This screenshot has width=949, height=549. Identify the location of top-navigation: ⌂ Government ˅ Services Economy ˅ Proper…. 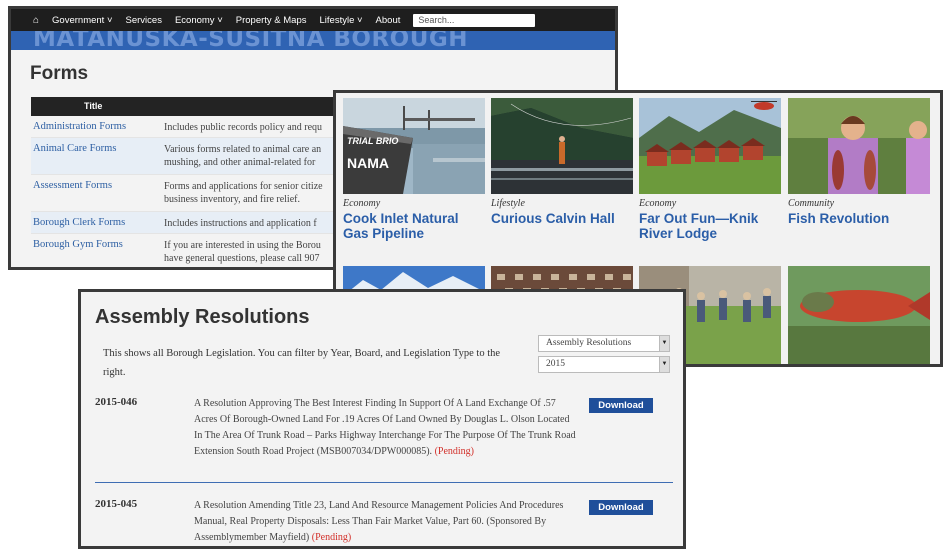
(313, 20).